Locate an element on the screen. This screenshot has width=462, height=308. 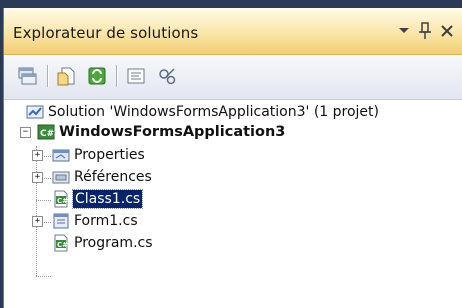
panel-toolbar is located at coordinates (233, 77).